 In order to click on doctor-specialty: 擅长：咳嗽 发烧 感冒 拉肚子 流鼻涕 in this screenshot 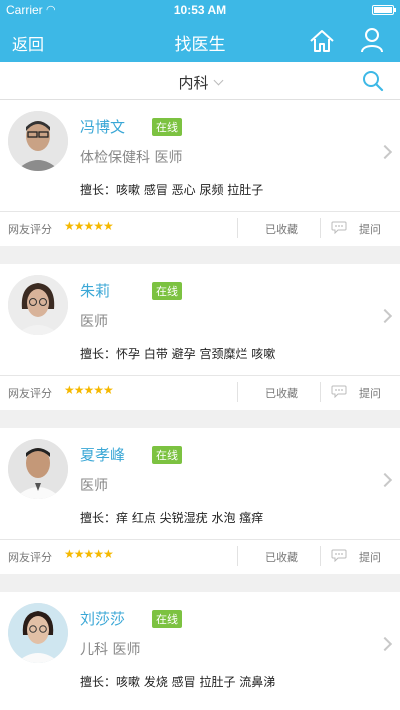, I will do `click(178, 682)`.